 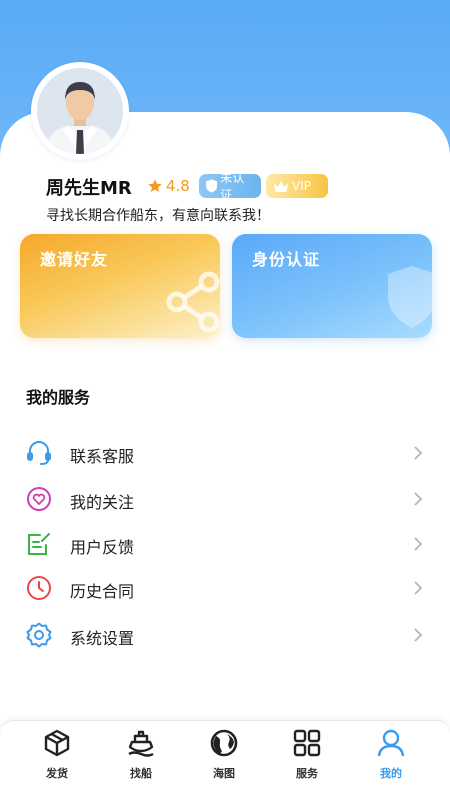 I want to click on tab-label: 服务, so click(x=307, y=773).